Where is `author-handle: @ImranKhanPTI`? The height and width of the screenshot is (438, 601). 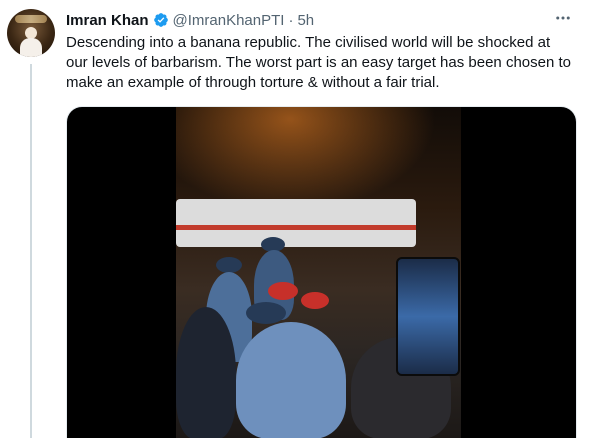 author-handle: @ImranKhanPTI is located at coordinates (229, 20).